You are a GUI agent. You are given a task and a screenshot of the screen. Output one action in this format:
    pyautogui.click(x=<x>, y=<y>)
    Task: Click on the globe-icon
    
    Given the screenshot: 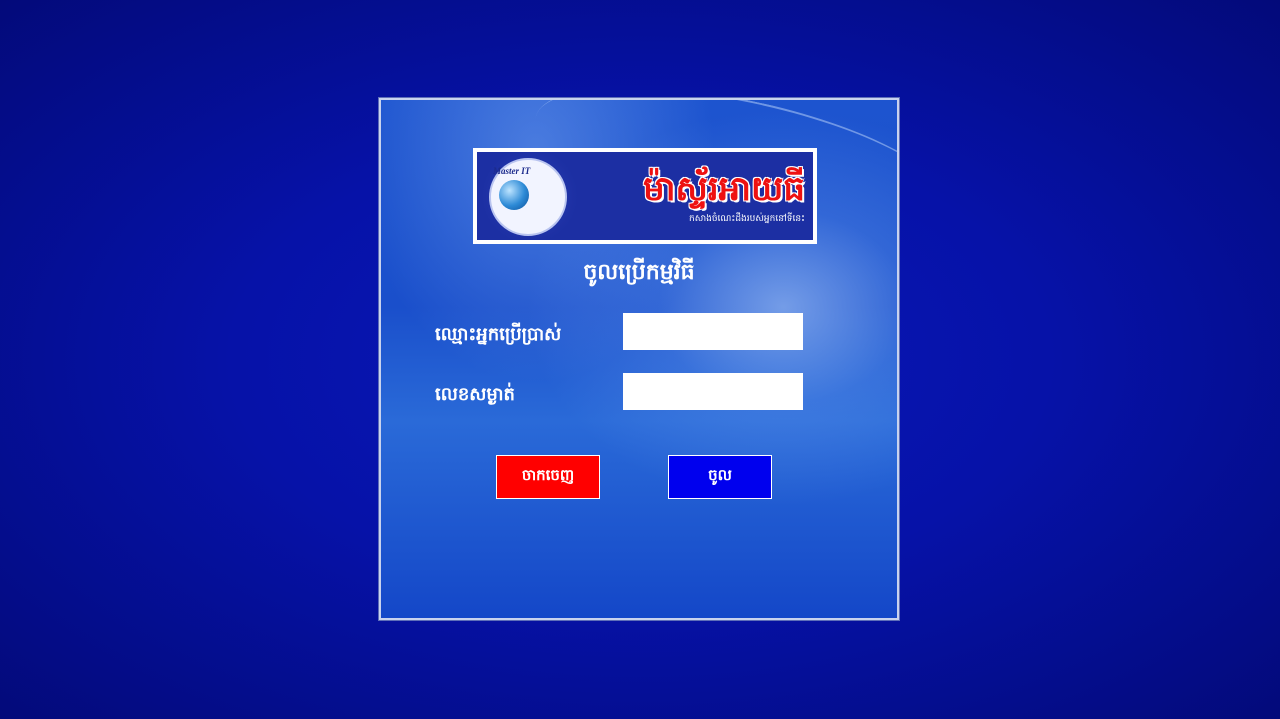 What is the action you would take?
    pyautogui.click(x=514, y=195)
    